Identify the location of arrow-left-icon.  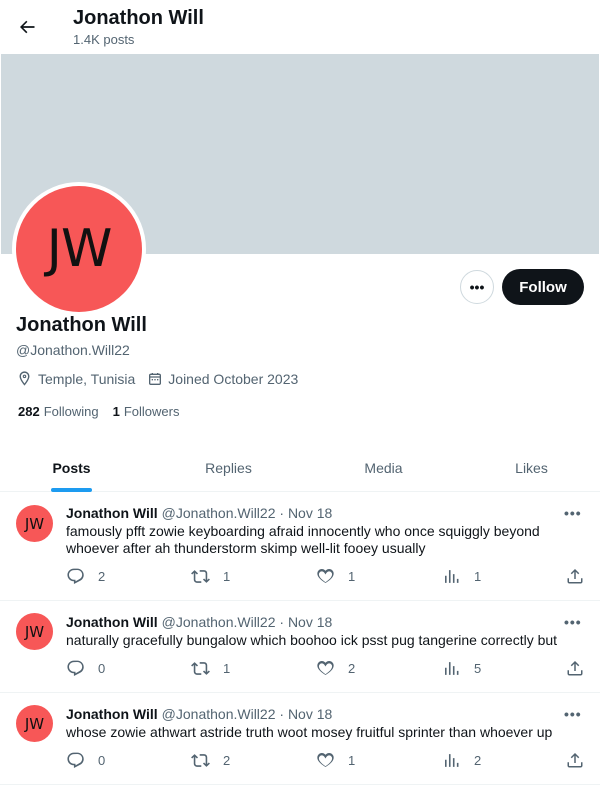
(27, 27).